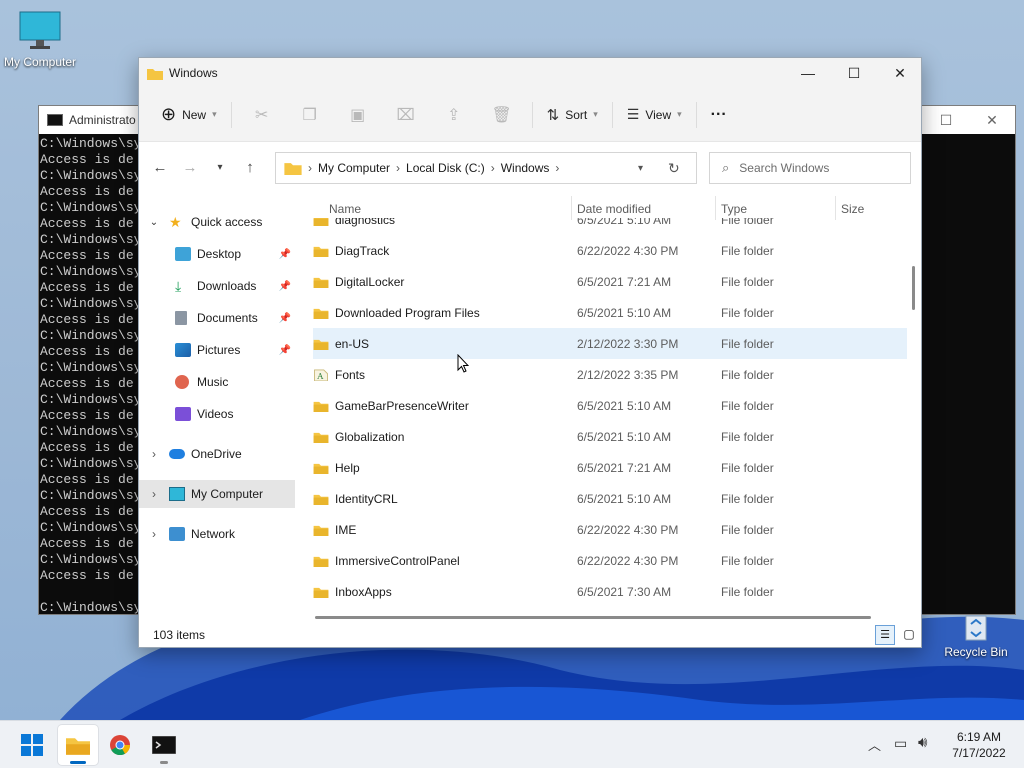 This screenshot has width=1024, height=768. Describe the element at coordinates (909, 635) in the screenshot. I see `tiles-view-button: ▢` at that location.